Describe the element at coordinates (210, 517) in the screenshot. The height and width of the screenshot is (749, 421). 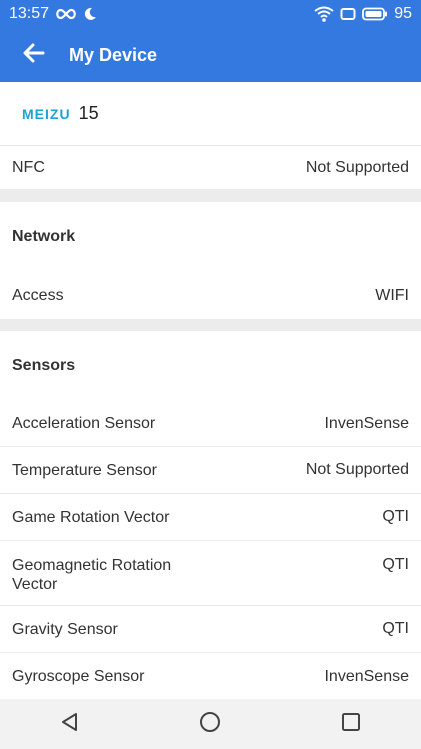
I see `list-item-game-rotation-vector: Game Rotation Vector QTI` at that location.